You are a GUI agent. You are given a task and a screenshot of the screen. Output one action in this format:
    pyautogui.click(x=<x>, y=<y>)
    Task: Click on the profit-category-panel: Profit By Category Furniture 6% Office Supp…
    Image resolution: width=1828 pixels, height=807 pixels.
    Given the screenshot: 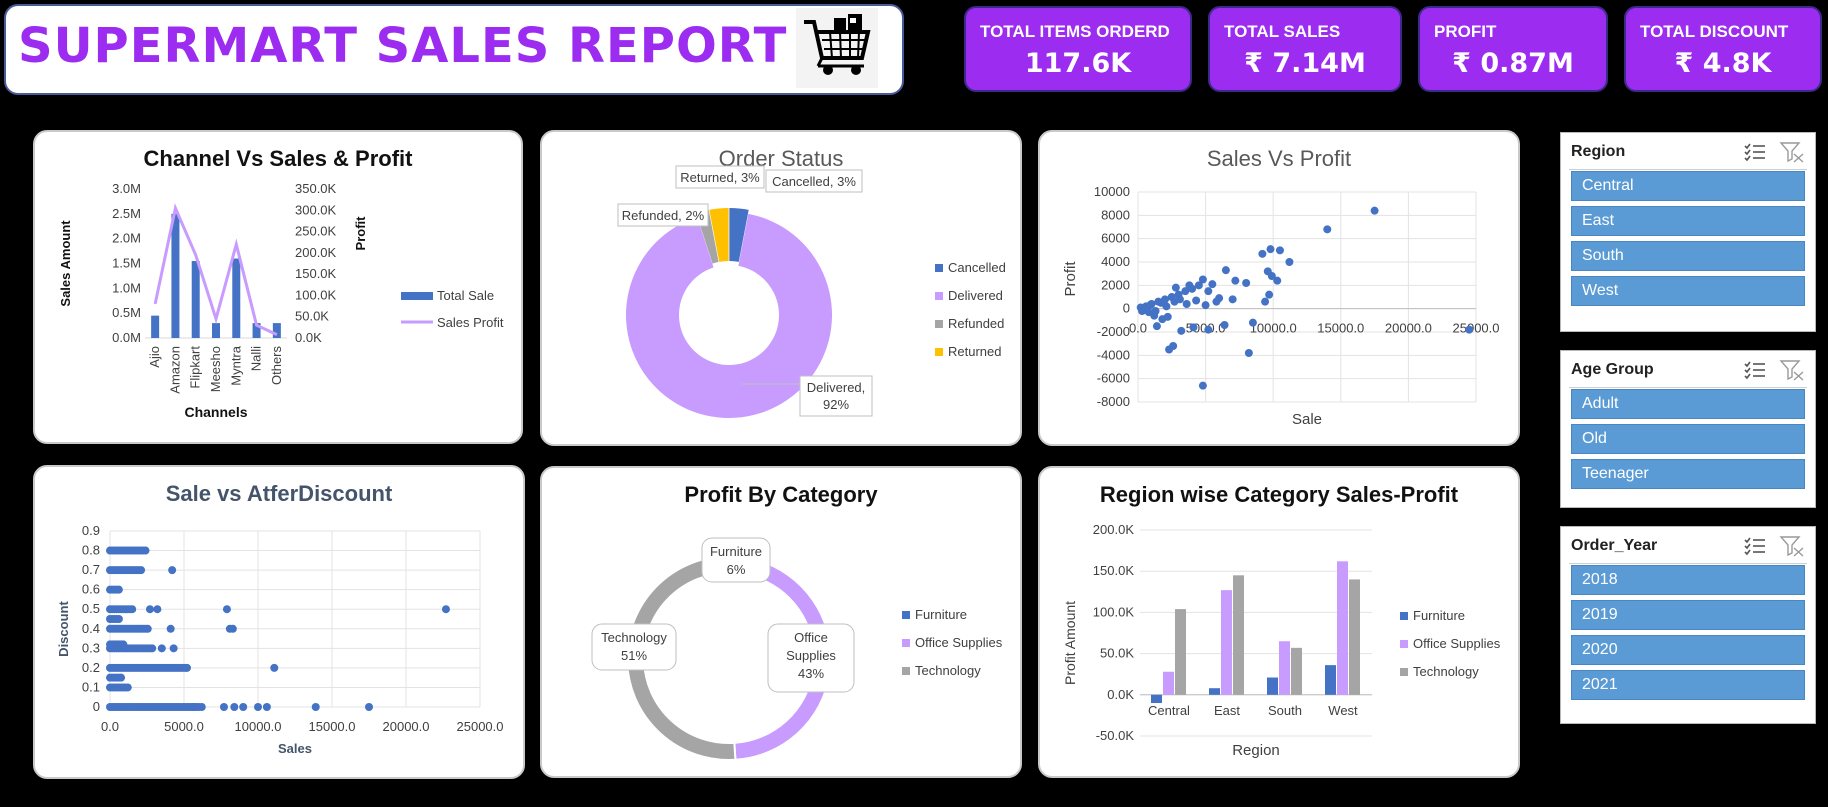 What is the action you would take?
    pyautogui.click(x=781, y=622)
    